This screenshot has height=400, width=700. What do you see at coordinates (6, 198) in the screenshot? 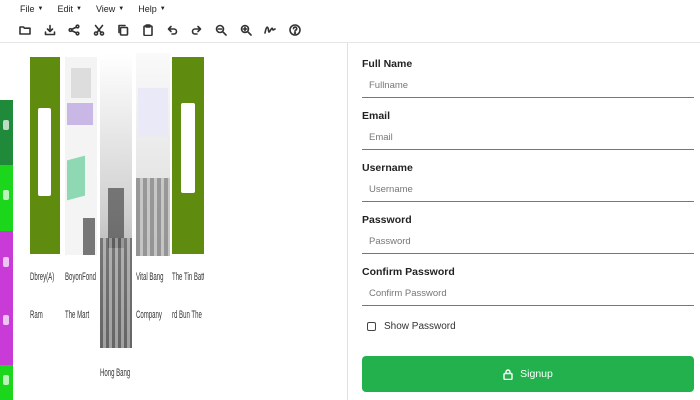
I see `lime-strip` at bounding box center [6, 198].